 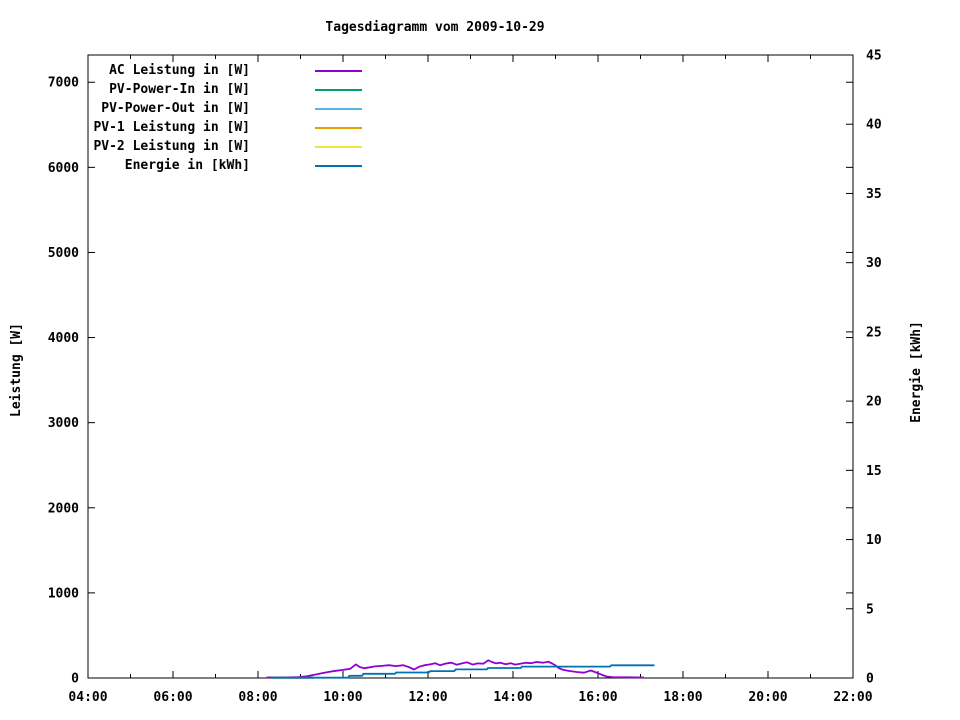 I want to click on y2-tick-label: 15, so click(x=874, y=471).